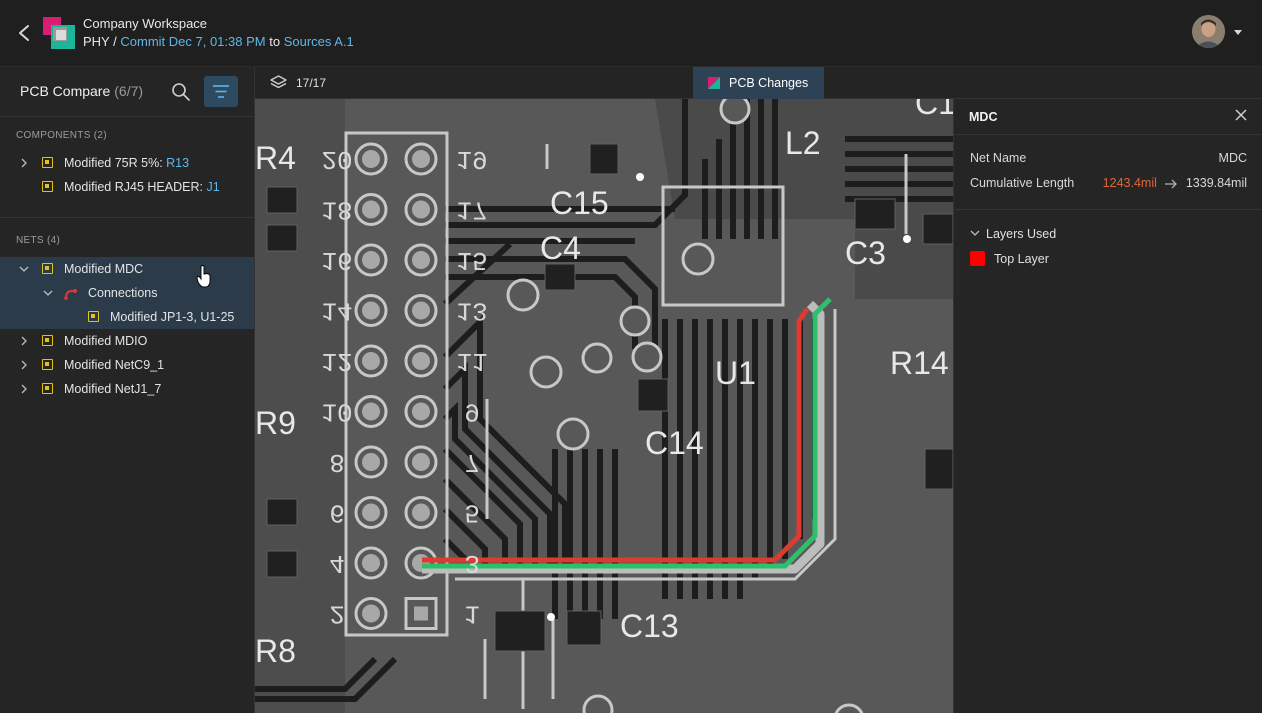 This screenshot has height=713, width=1262. I want to click on designator-r8: R8, so click(275, 651).